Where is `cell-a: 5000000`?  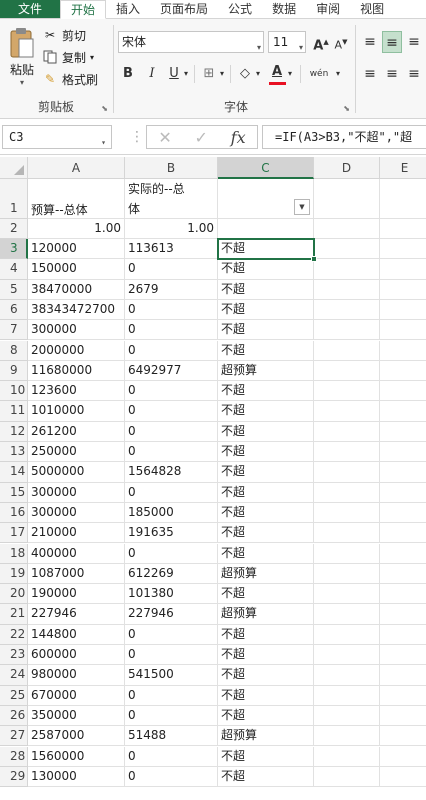
cell-a: 5000000 is located at coordinates (76, 472).